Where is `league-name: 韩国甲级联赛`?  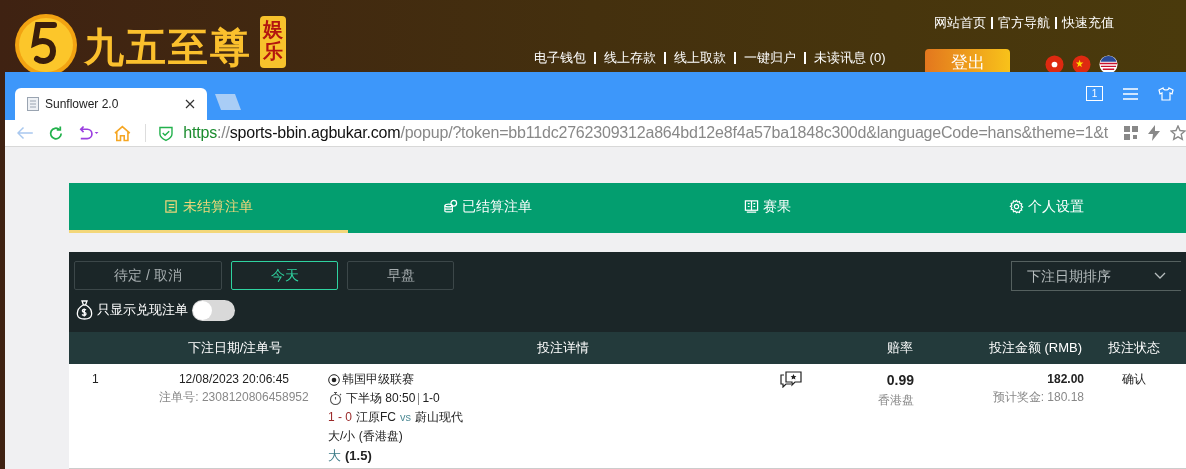
league-name: 韩国甲级联赛 is located at coordinates (378, 379).